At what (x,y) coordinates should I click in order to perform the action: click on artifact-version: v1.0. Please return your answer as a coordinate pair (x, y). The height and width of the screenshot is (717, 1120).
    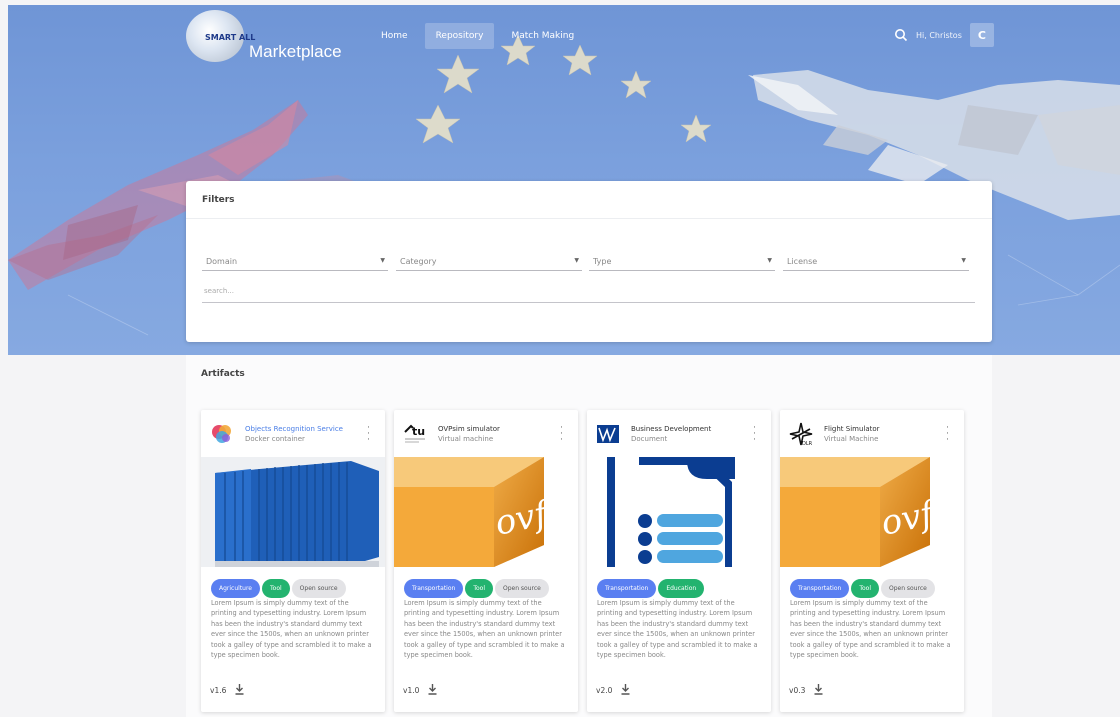
    Looking at the image, I should click on (411, 690).